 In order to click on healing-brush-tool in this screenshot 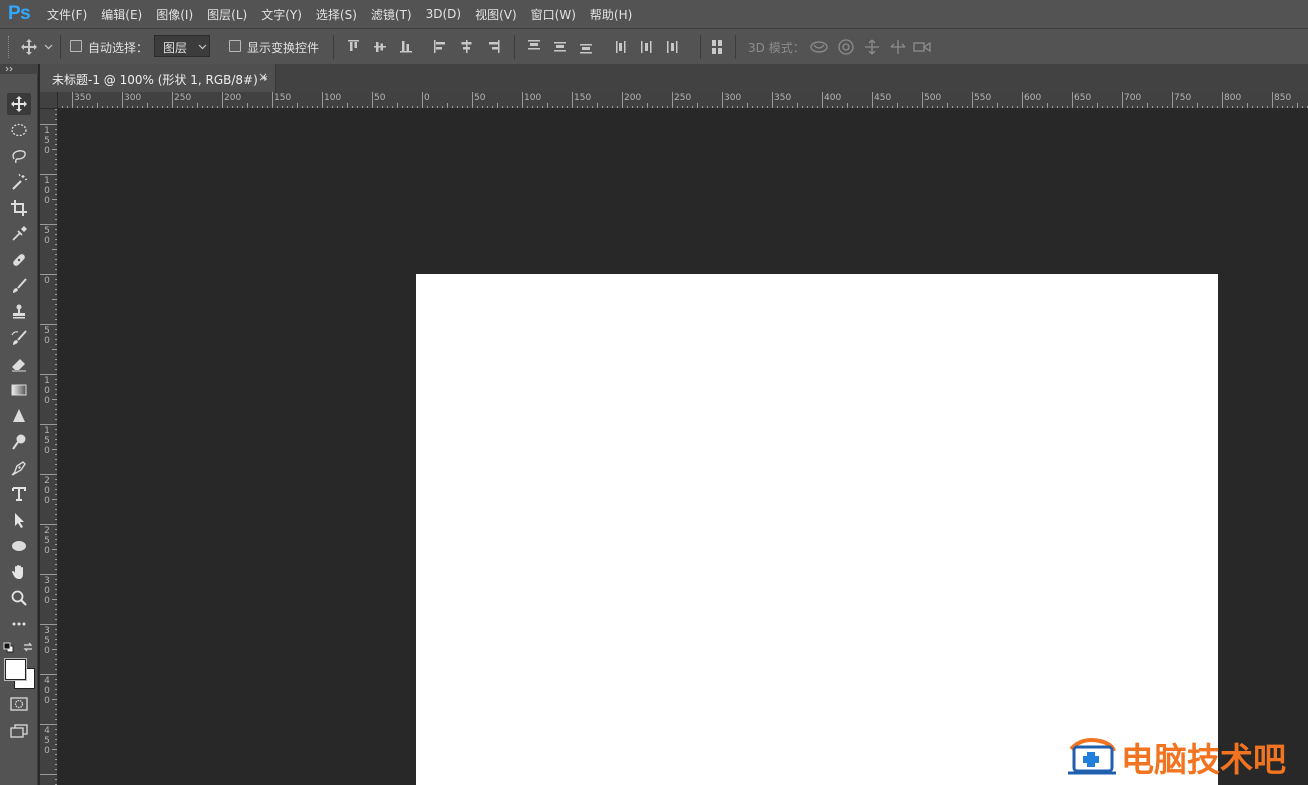, I will do `click(19, 260)`.